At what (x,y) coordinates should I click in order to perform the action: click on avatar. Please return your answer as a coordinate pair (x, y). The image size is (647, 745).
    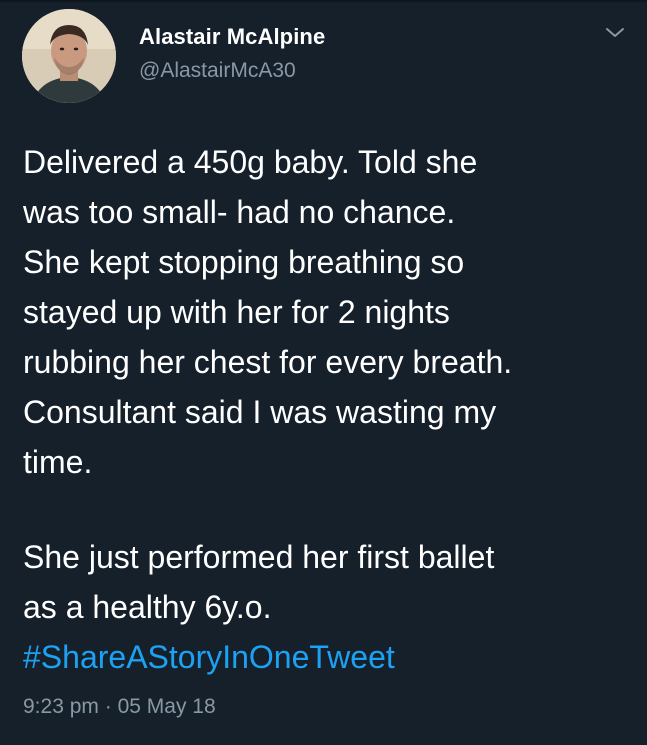
    Looking at the image, I should click on (69, 56).